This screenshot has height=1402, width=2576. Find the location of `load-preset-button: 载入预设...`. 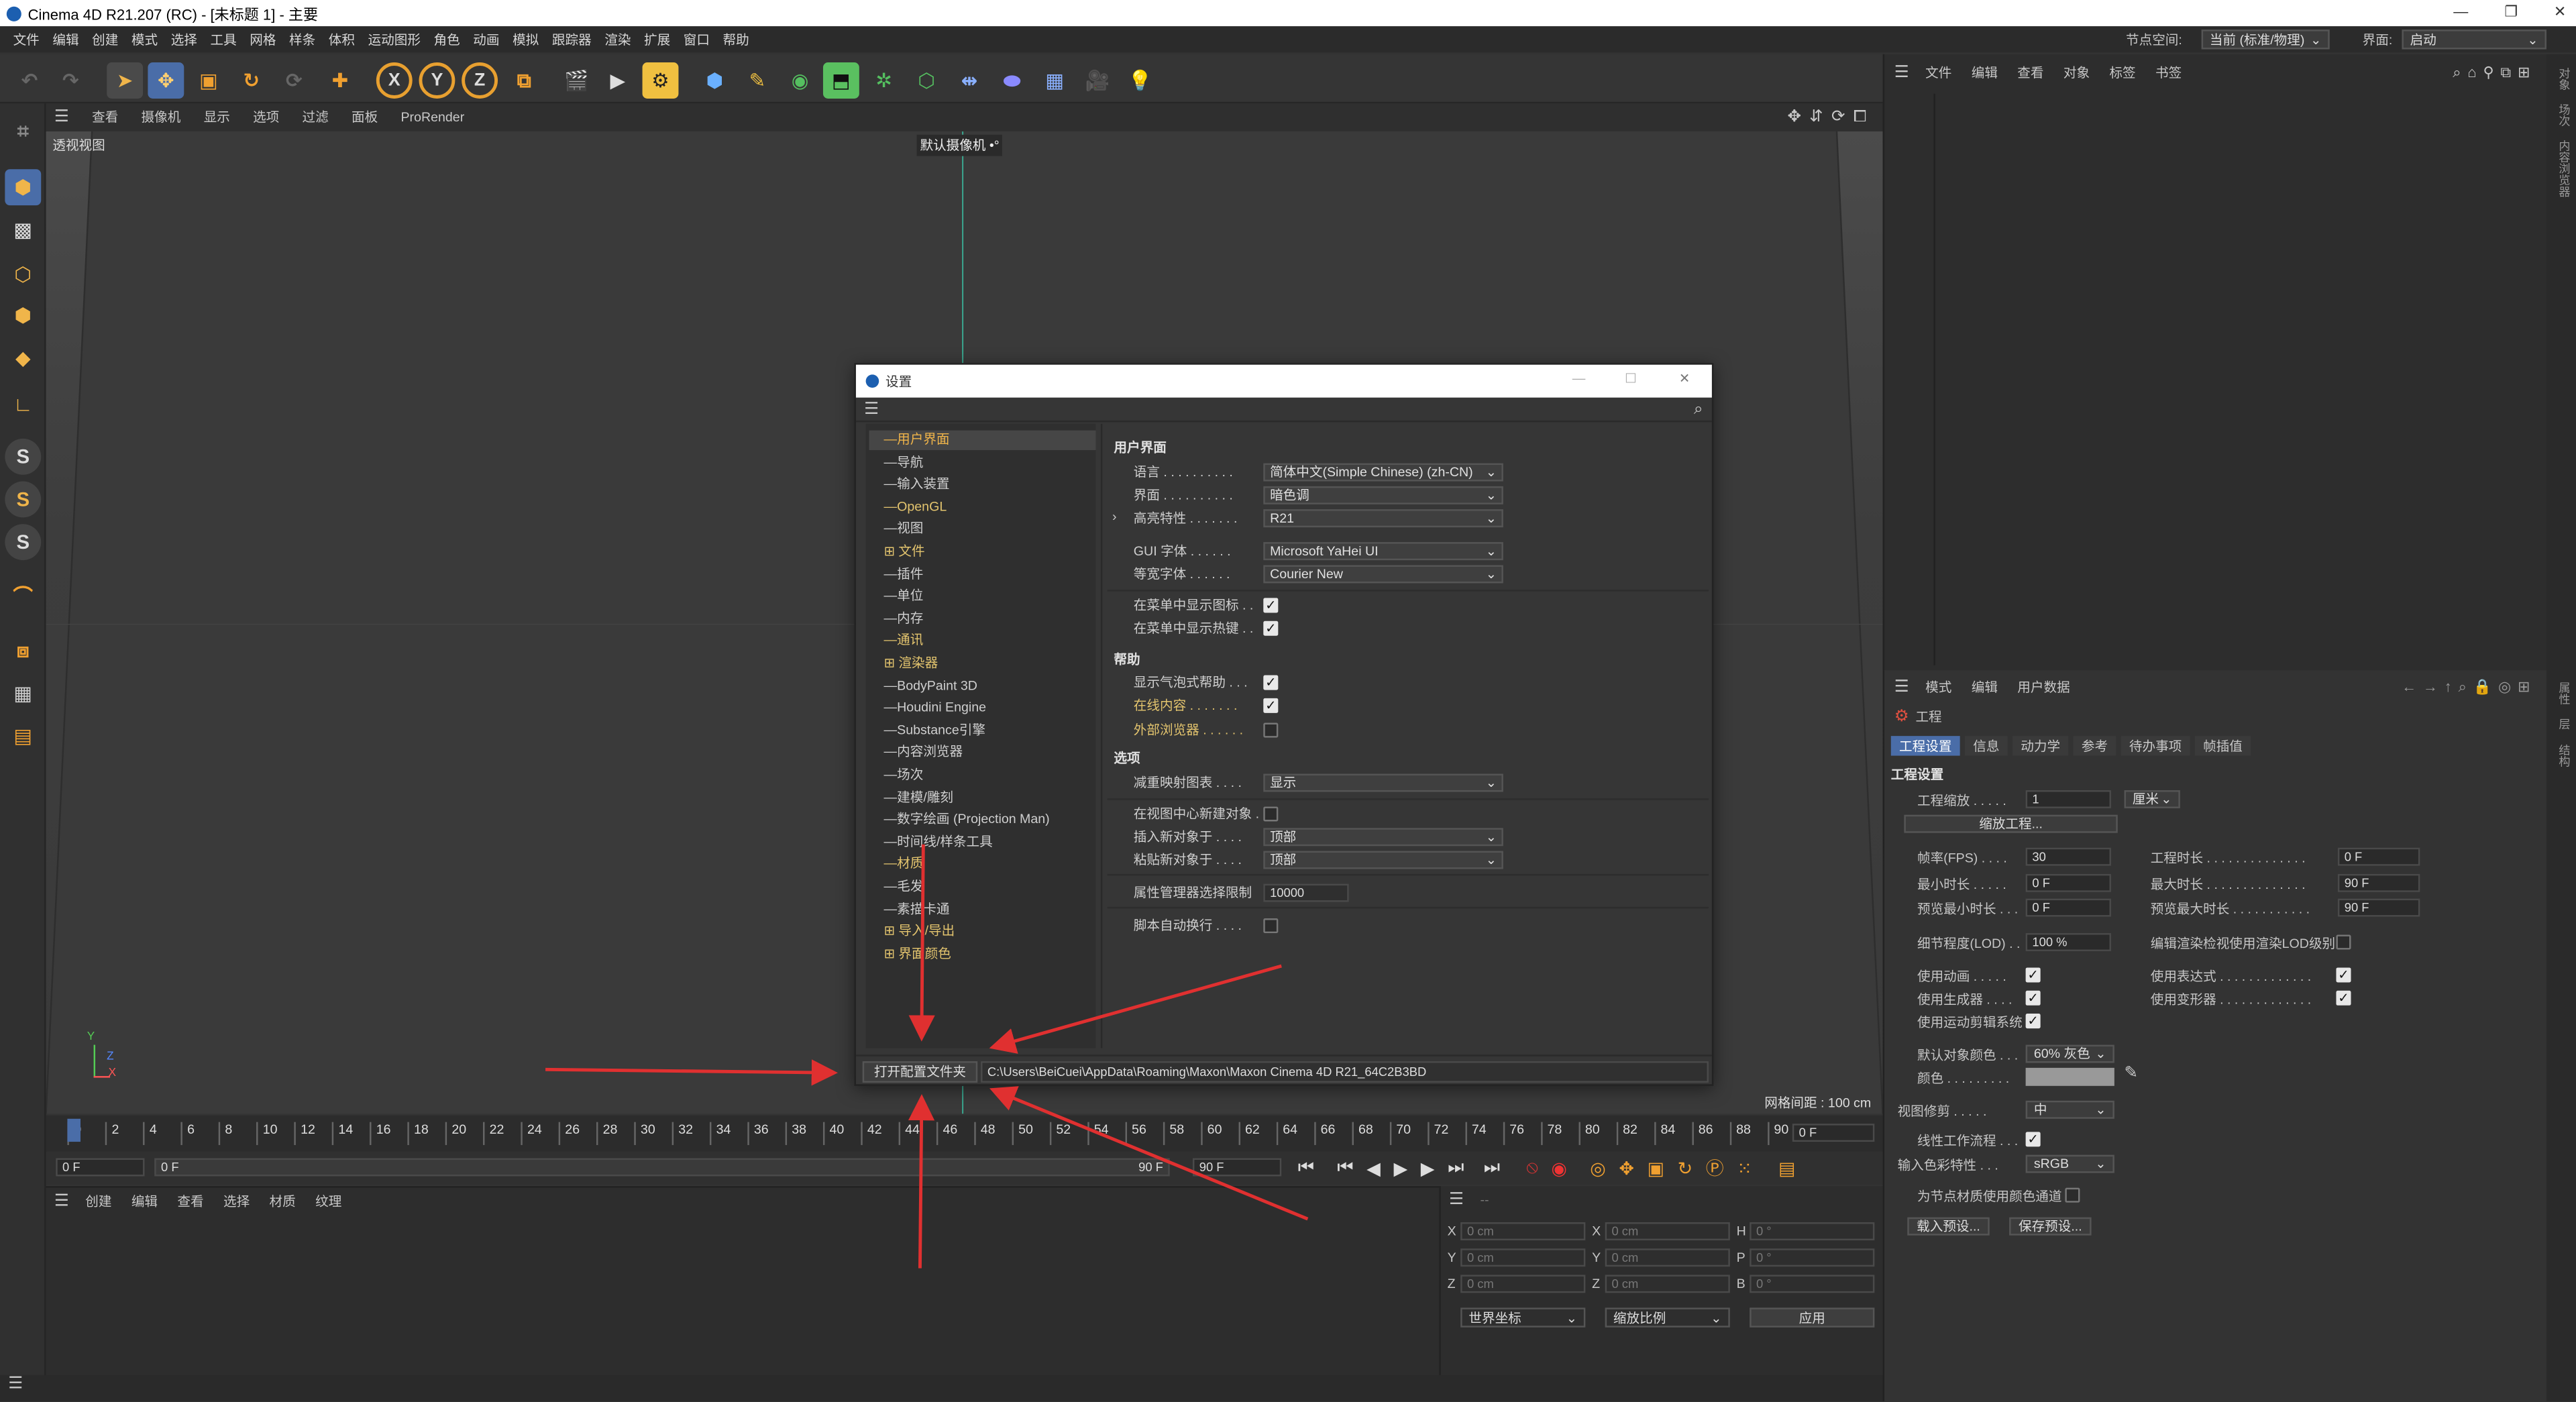

load-preset-button: 载入预设... is located at coordinates (1948, 1227).